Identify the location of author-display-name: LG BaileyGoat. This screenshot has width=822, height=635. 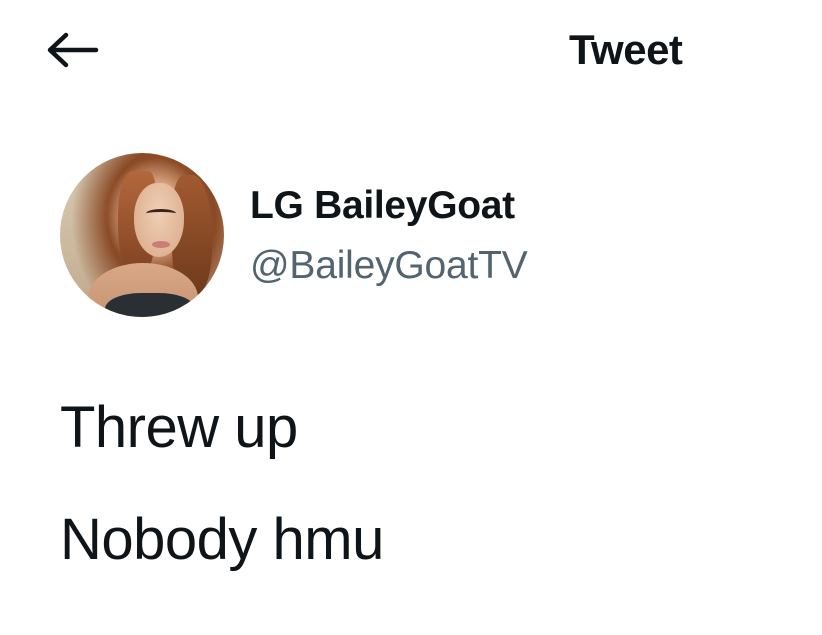
(382, 206).